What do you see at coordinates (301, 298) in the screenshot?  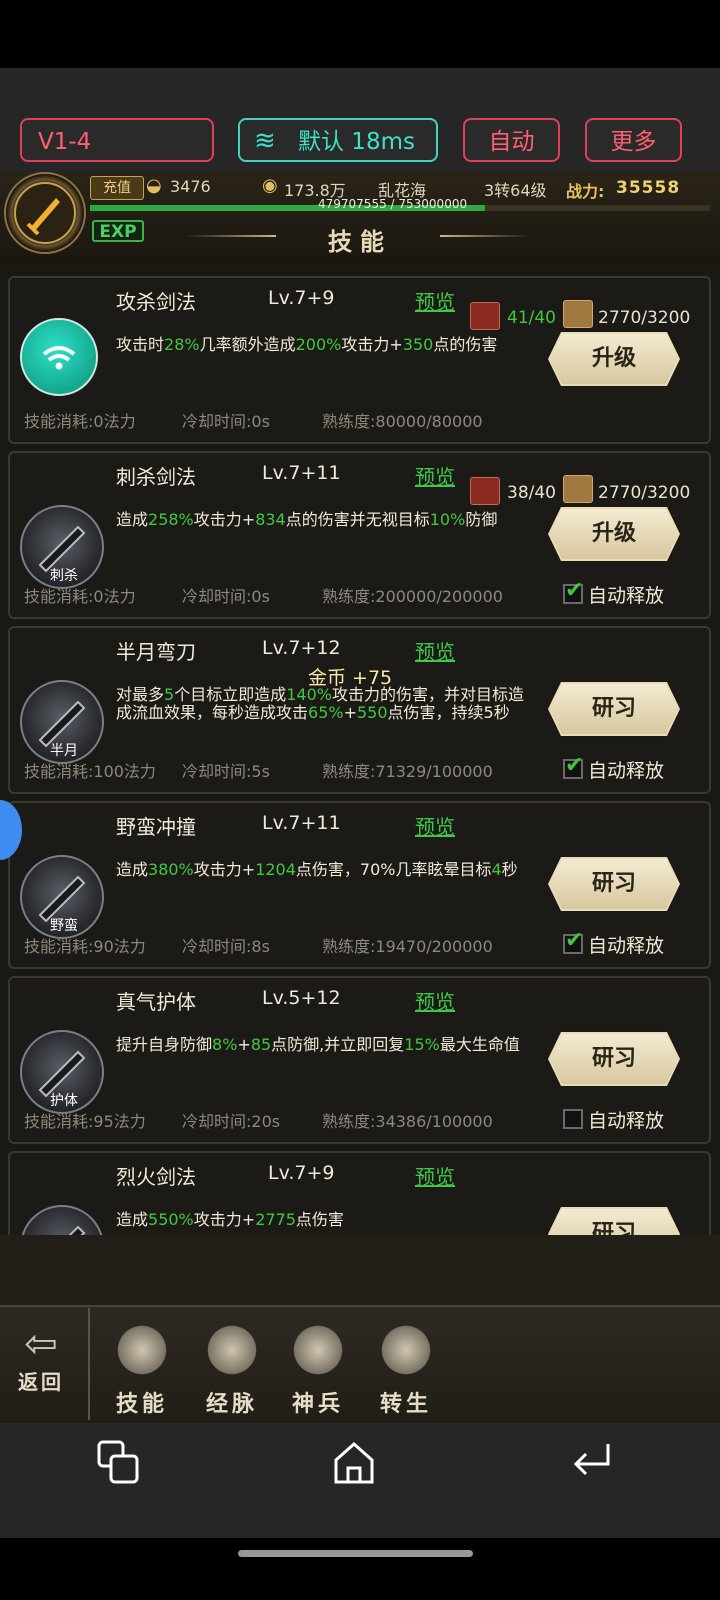 I see `skill-level: Lv.7+9` at bounding box center [301, 298].